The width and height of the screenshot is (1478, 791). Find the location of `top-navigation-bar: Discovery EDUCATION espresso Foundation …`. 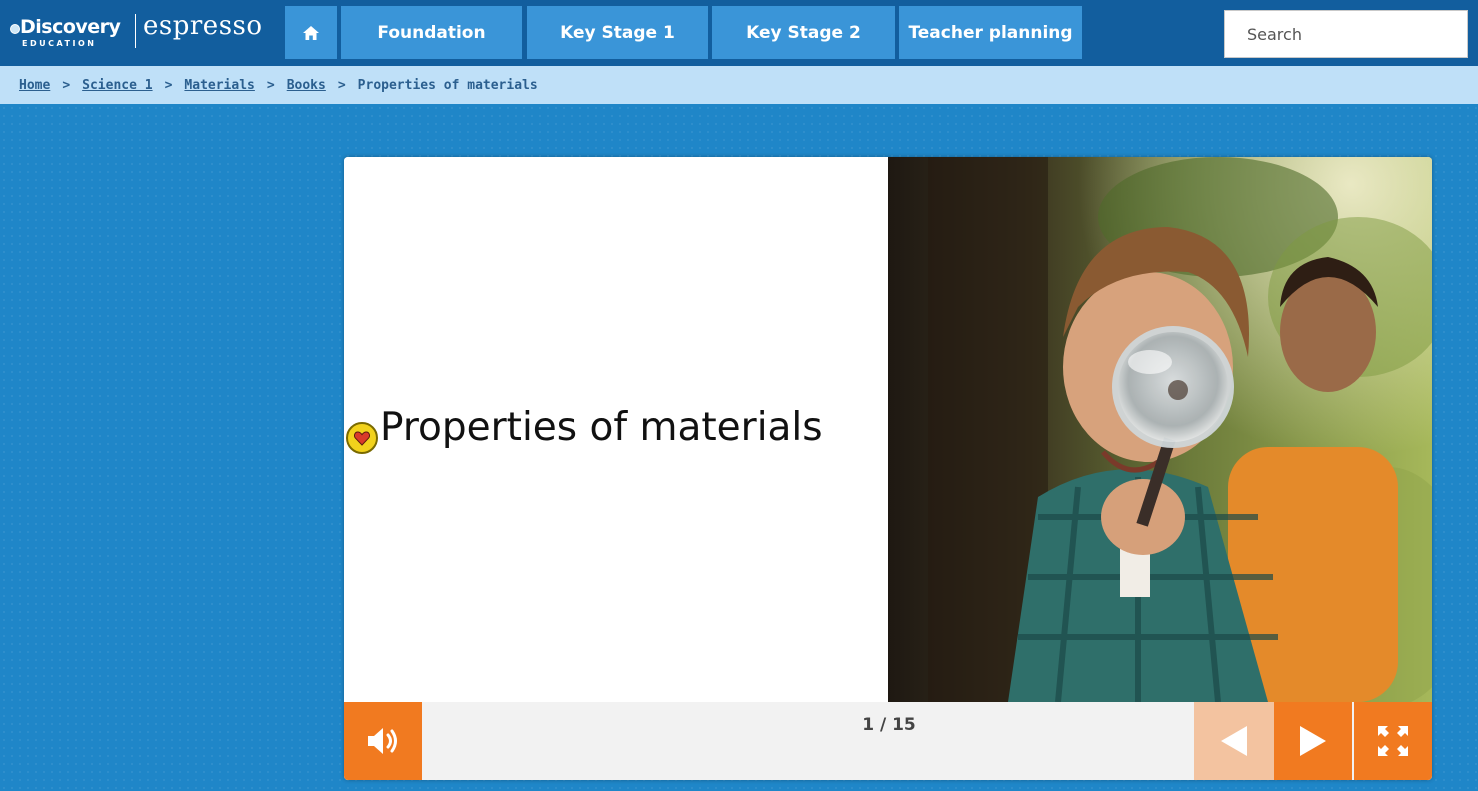

top-navigation-bar: Discovery EDUCATION espresso Foundation … is located at coordinates (739, 33).